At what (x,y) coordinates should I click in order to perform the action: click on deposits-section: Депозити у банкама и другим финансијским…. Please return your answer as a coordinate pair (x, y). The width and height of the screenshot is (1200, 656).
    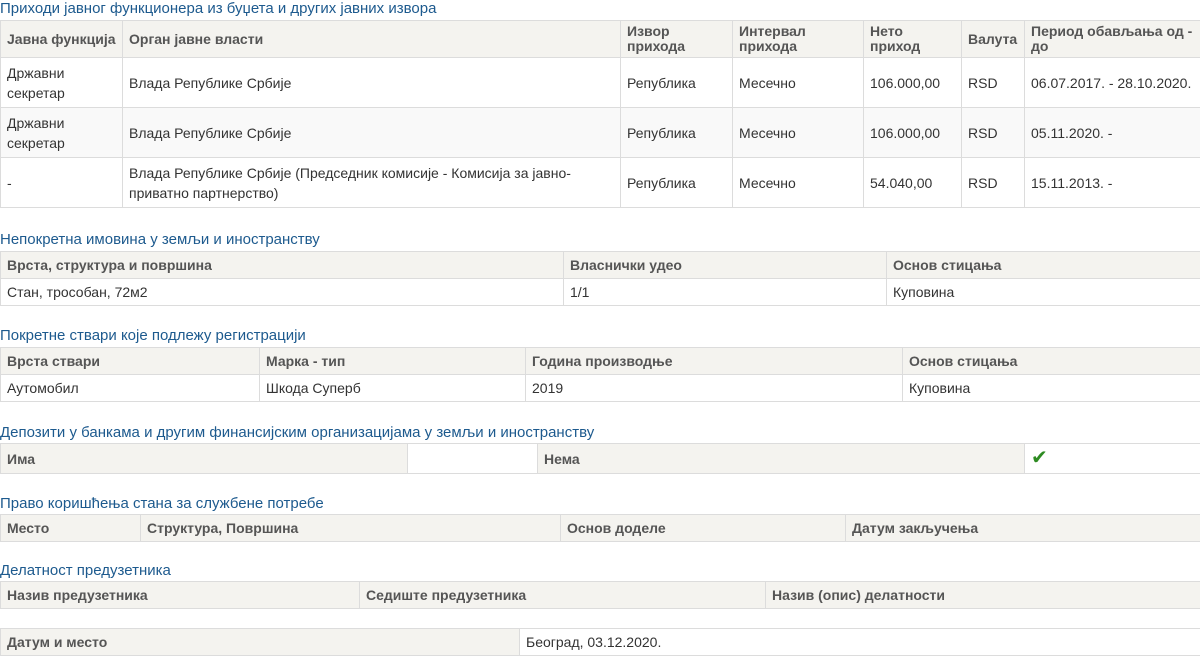
    Looking at the image, I should click on (600, 449).